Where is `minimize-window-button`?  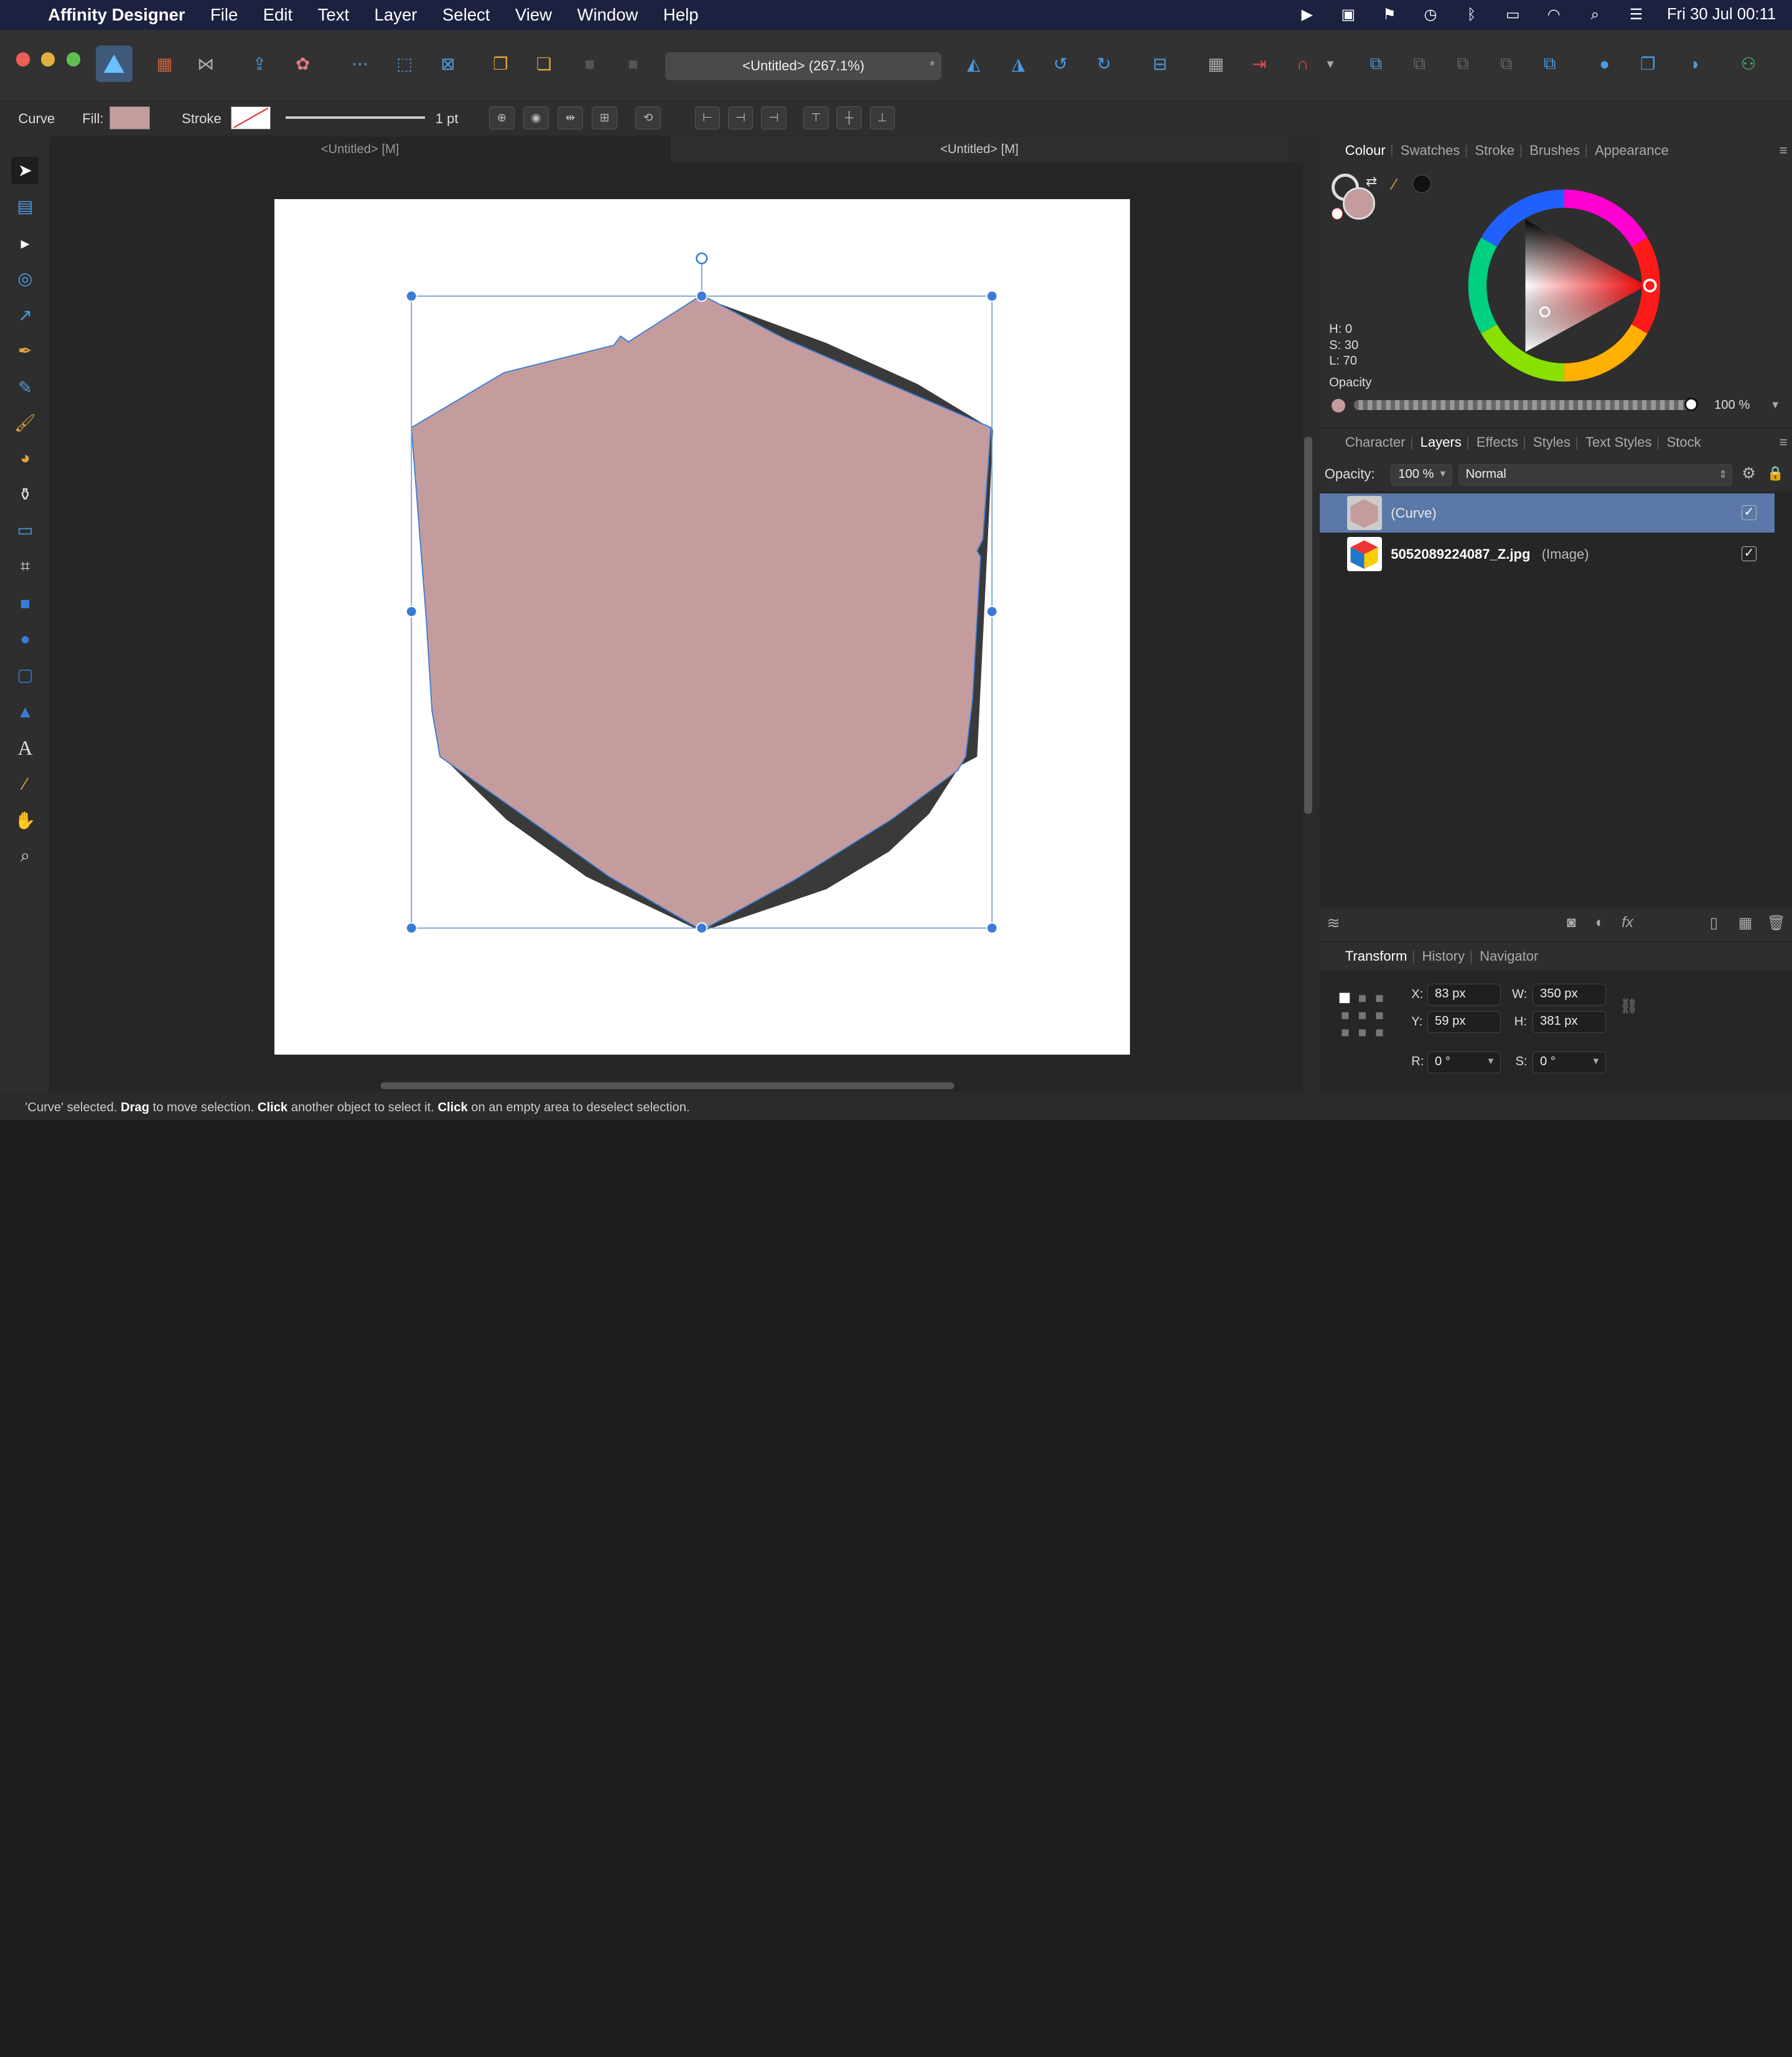 minimize-window-button is located at coordinates (48, 59).